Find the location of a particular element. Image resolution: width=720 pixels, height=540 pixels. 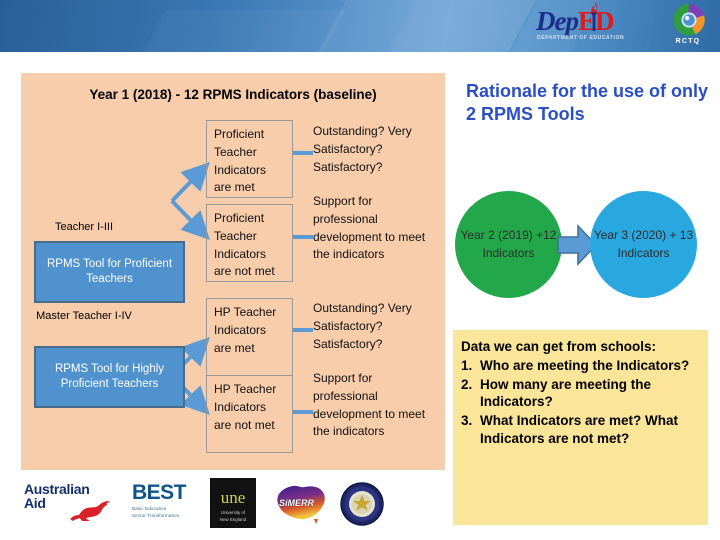

indicator-box-proficient-met: Proficient Teacher Indicators are met is located at coordinates (249, 159).